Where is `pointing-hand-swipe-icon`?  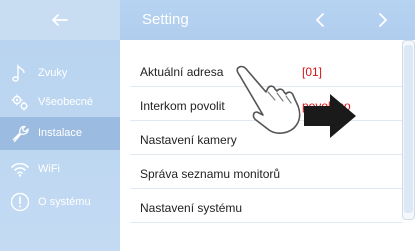
pointing-hand-swipe-icon is located at coordinates (296, 101).